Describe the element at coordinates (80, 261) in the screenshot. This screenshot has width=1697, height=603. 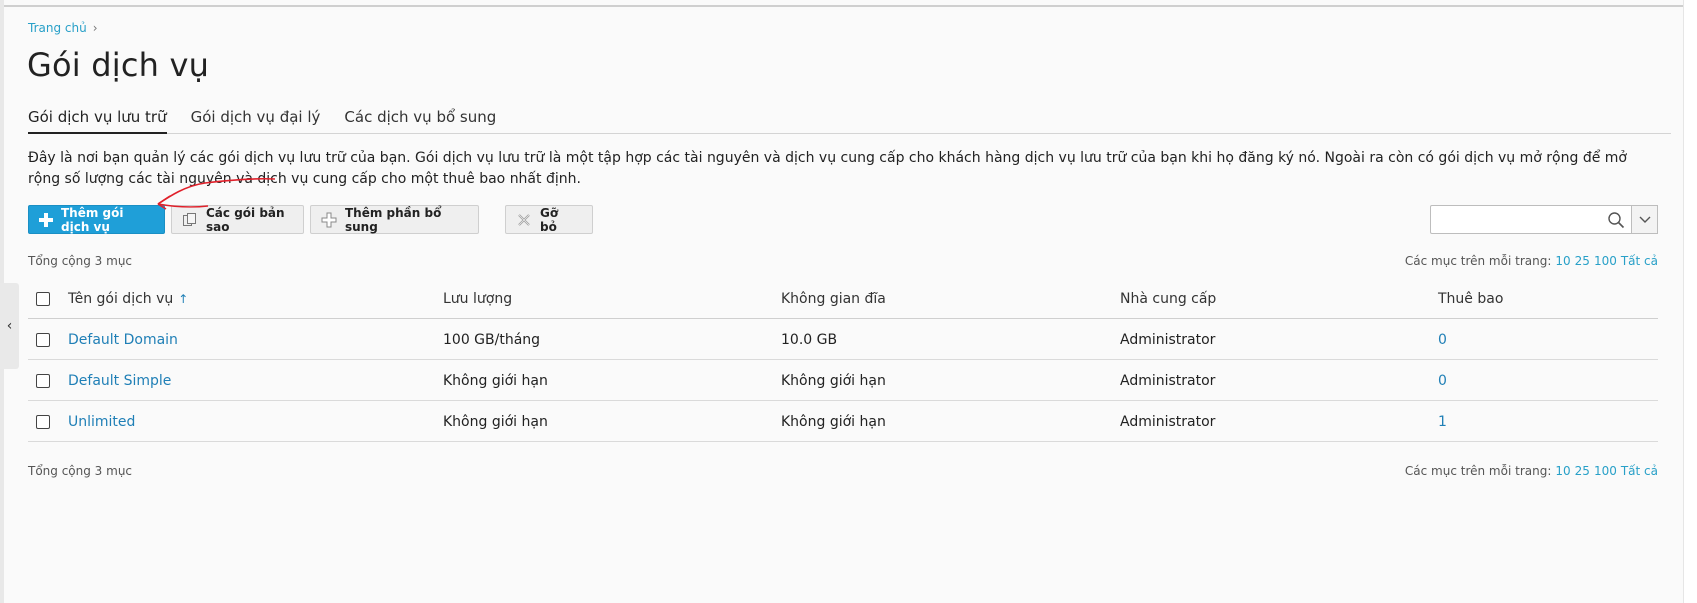
I see `total-count-top: Tổng cộng 3 mục` at that location.